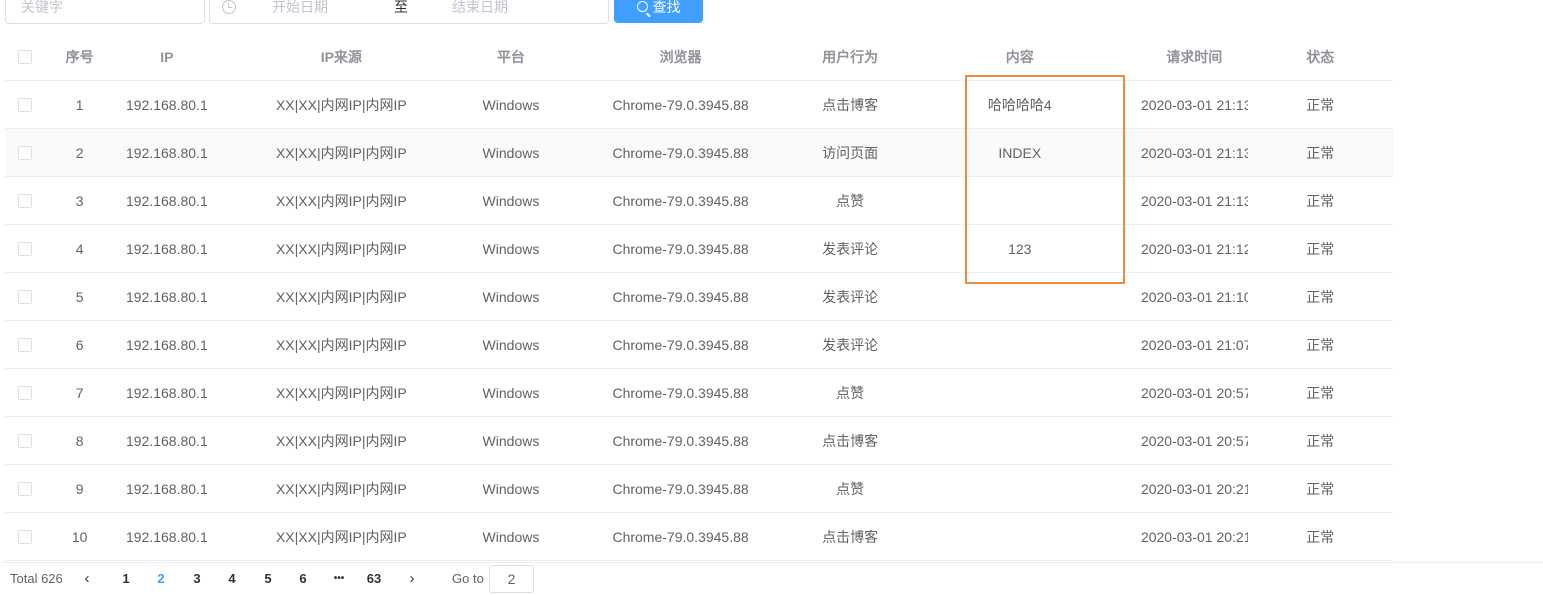 The height and width of the screenshot is (595, 1543). I want to click on cell-content: 哈哈哈哈4, so click(1019, 104).